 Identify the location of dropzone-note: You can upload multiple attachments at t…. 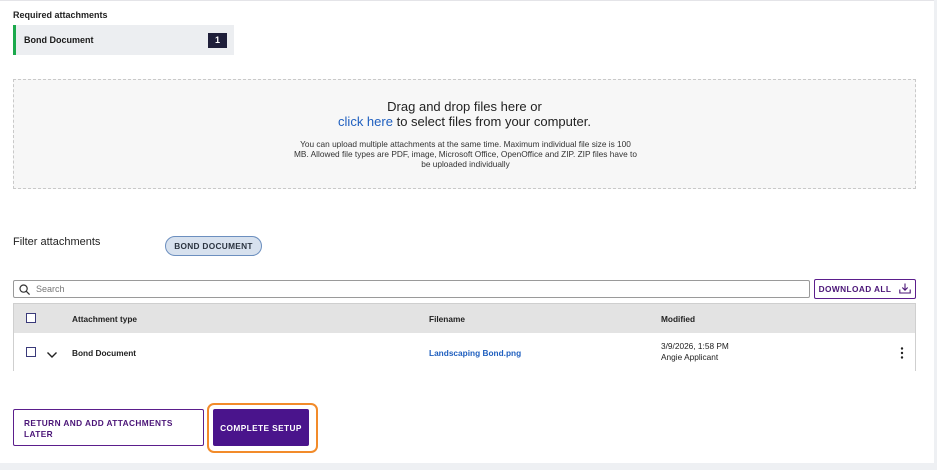
(465, 154).